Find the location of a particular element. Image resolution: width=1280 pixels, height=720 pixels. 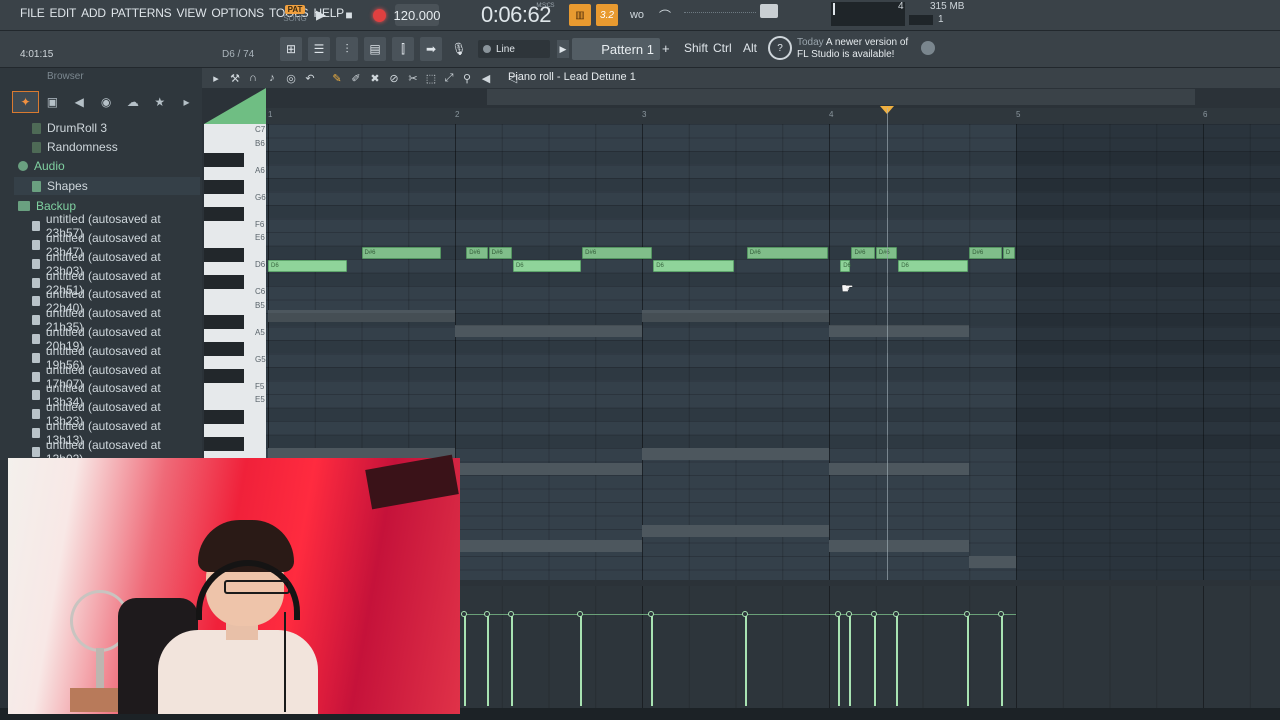

mute-tool-icon: ⊘ is located at coordinates (394, 78).